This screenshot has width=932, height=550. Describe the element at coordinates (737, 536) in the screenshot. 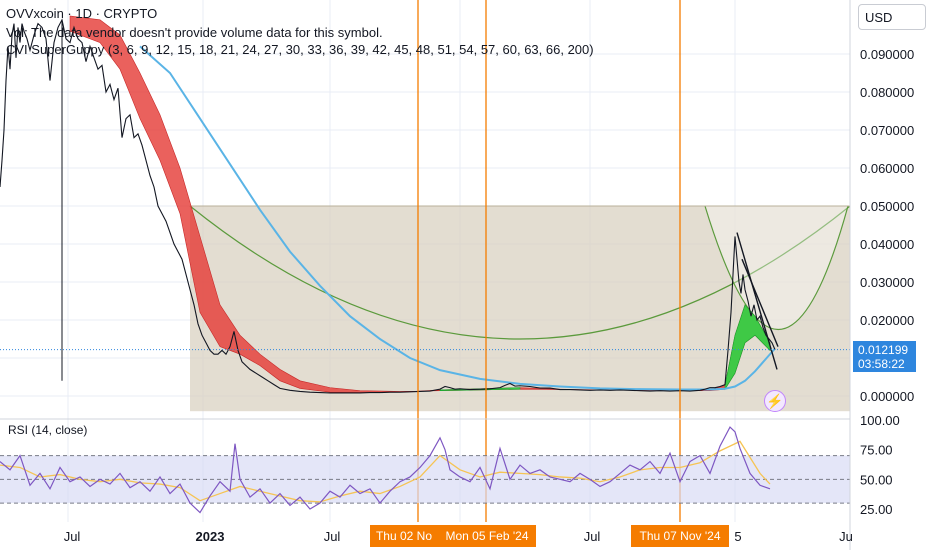

I see `time-axis-label: 5` at that location.